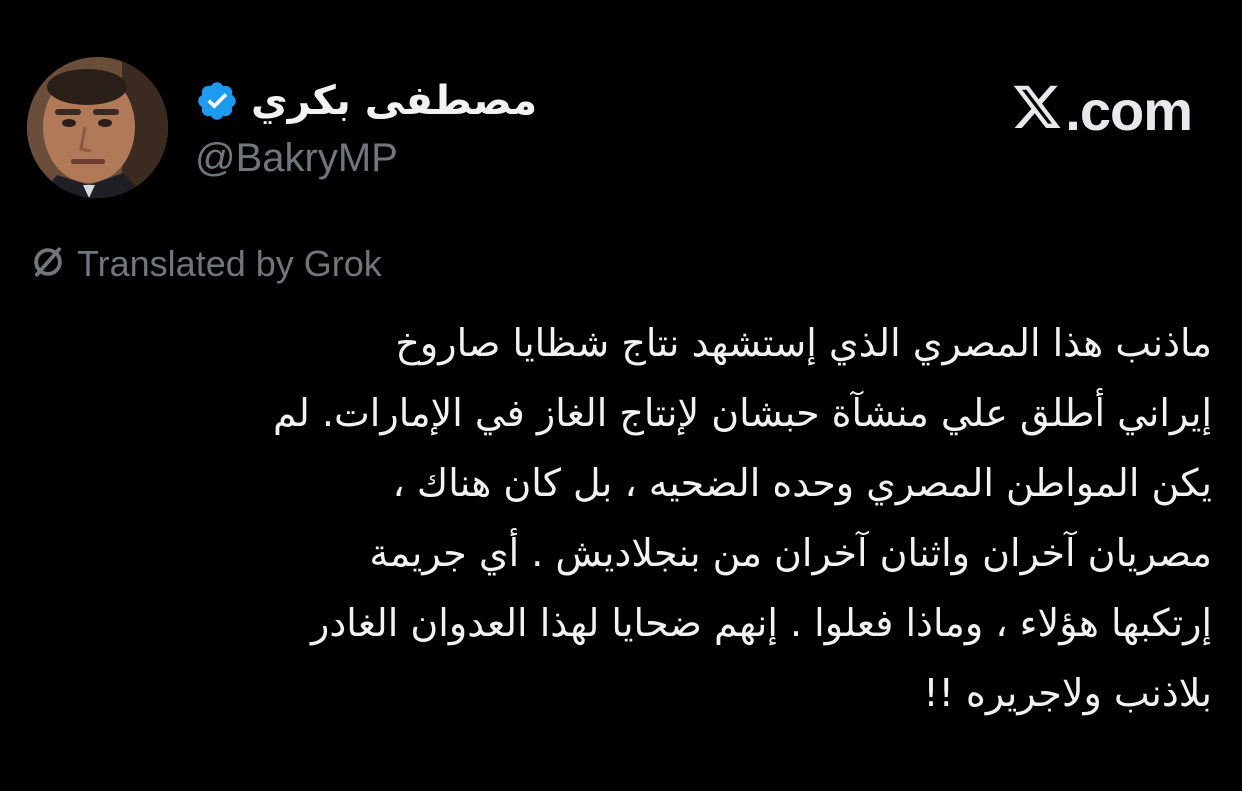 This screenshot has width=1242, height=791. What do you see at coordinates (48, 264) in the screenshot?
I see `slashed-circle-icon` at bounding box center [48, 264].